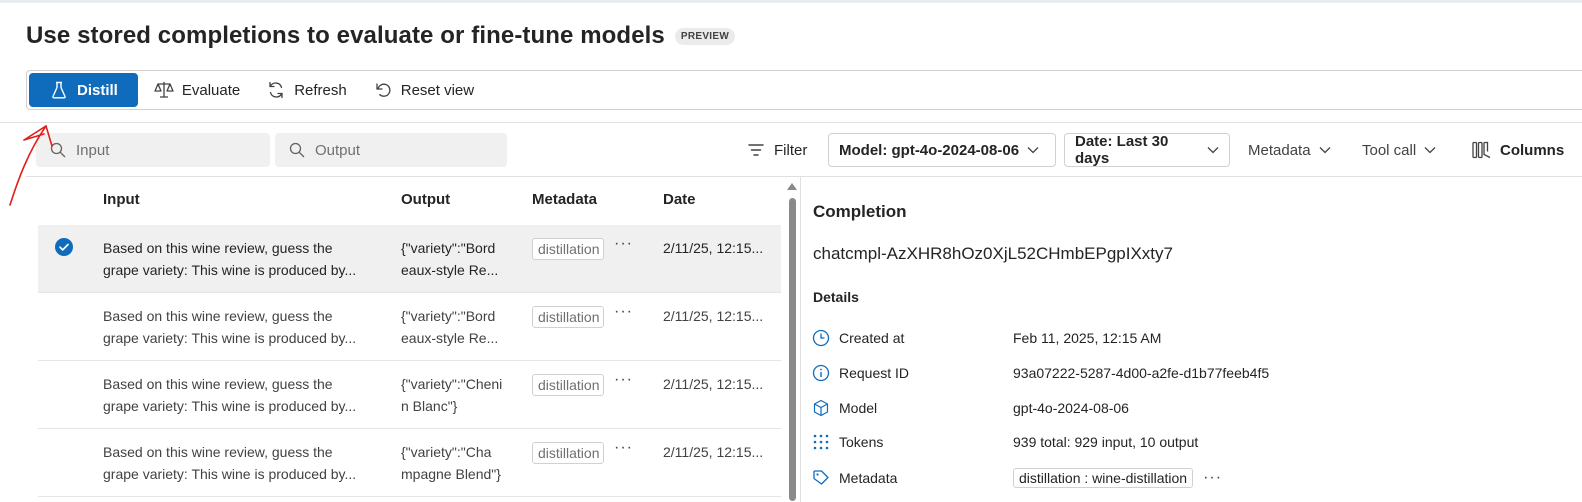  I want to click on clock-icon, so click(821, 338).